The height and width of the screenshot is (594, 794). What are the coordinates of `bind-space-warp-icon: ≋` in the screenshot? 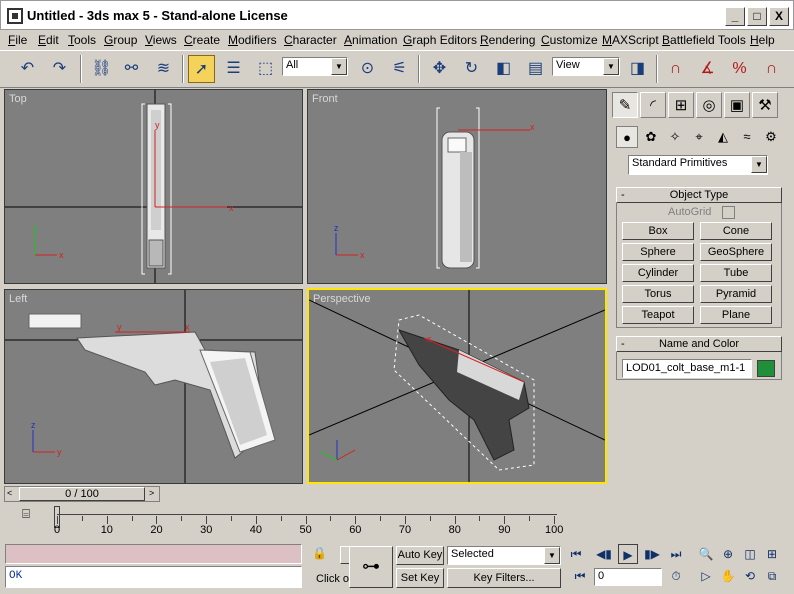 It's located at (163, 69).